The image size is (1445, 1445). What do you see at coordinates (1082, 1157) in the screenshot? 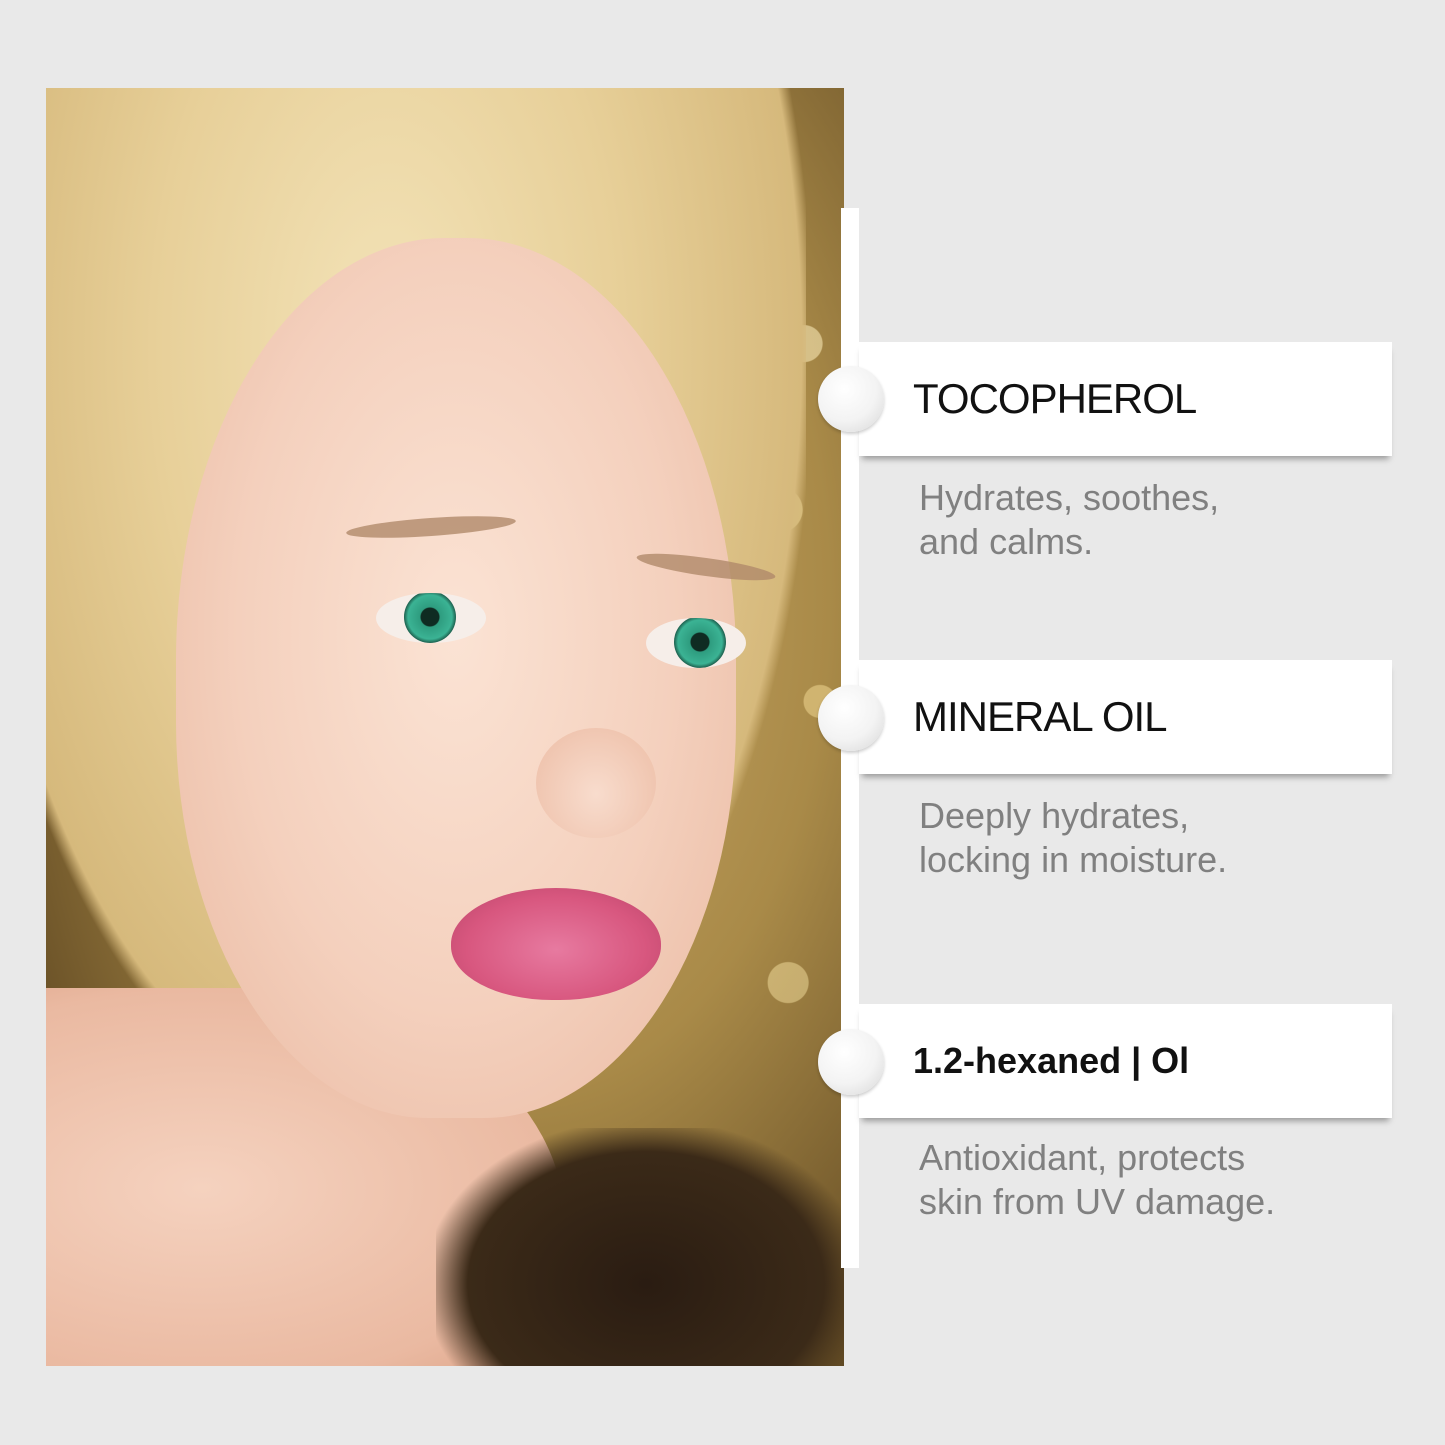
I see `description-line: Antioxidant, protects` at bounding box center [1082, 1157].